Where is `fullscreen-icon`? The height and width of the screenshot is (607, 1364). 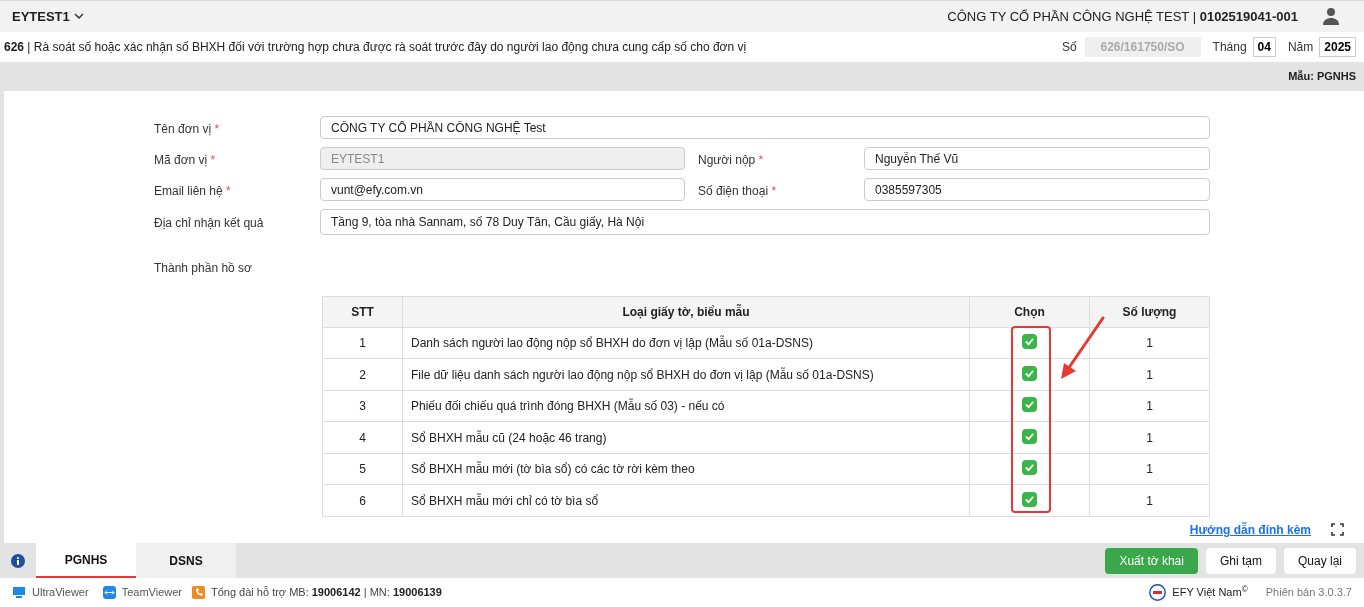
fullscreen-icon is located at coordinates (1337, 530).